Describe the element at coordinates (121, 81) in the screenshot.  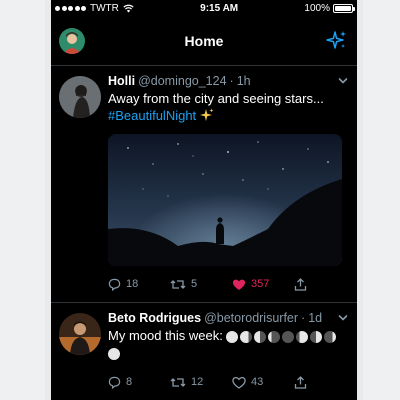
I see `tweet-author-name: Holli` at that location.